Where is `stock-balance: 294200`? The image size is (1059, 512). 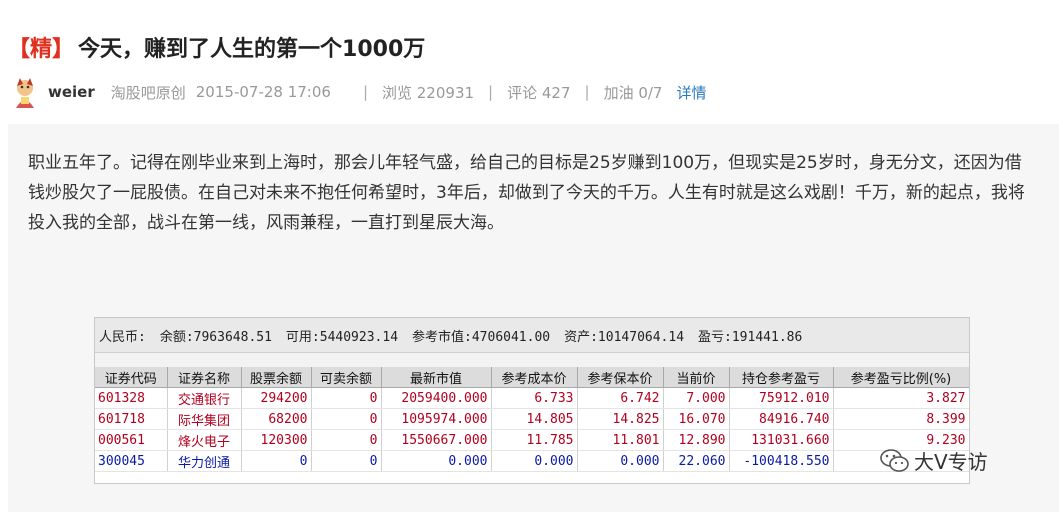 stock-balance: 294200 is located at coordinates (276, 398).